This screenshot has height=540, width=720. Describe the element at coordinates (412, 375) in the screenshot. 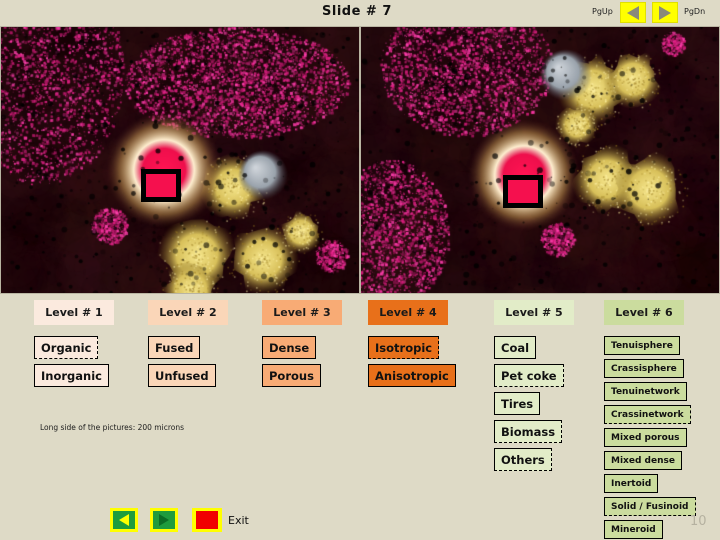

I see `level-item: Anisotropic` at that location.